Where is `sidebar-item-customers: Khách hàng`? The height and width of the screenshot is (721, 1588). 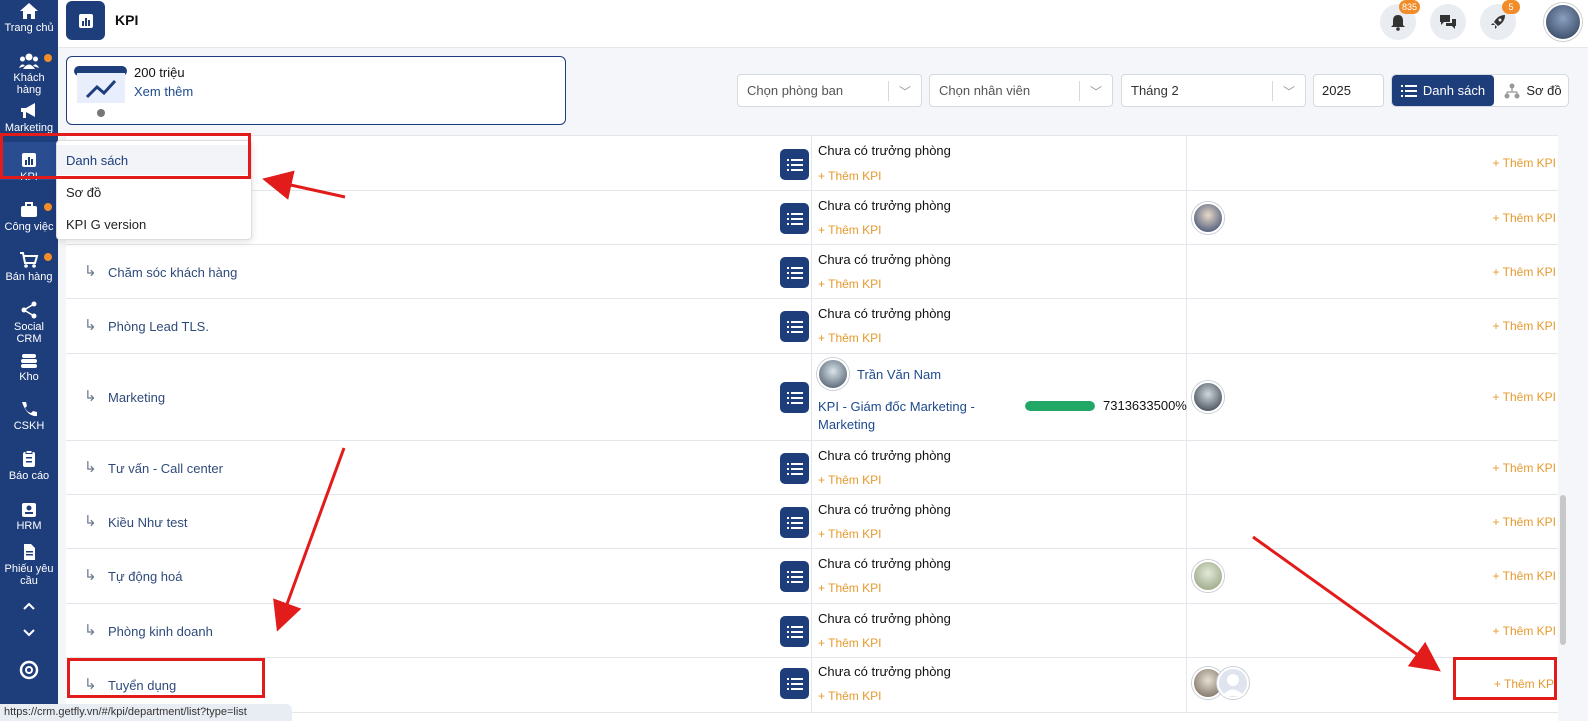 sidebar-item-customers: Khách hàng is located at coordinates (29, 74).